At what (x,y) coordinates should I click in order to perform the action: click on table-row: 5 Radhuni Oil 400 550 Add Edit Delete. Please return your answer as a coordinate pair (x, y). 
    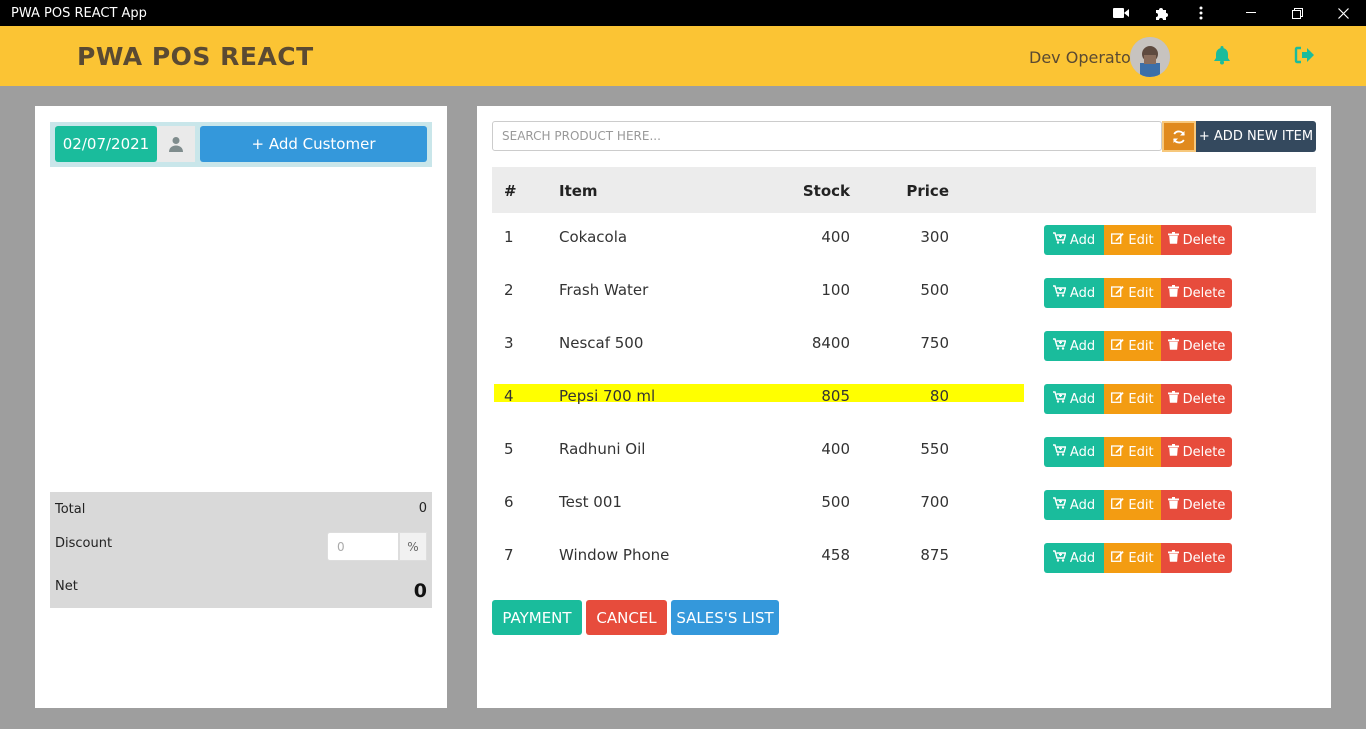
    Looking at the image, I should click on (904, 451).